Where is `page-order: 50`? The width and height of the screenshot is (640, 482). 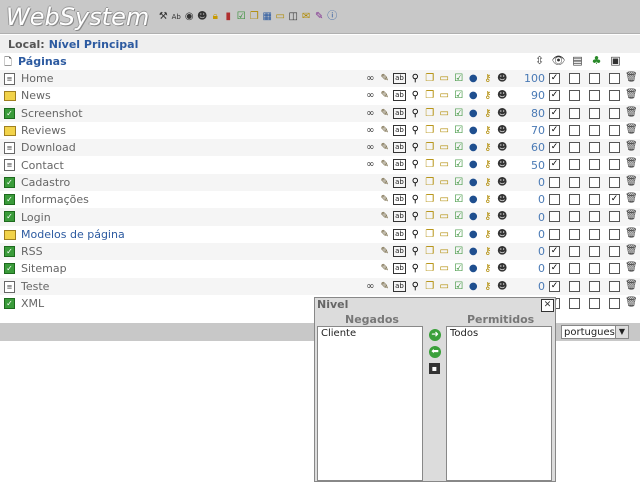
page-order: 50 is located at coordinates (533, 165).